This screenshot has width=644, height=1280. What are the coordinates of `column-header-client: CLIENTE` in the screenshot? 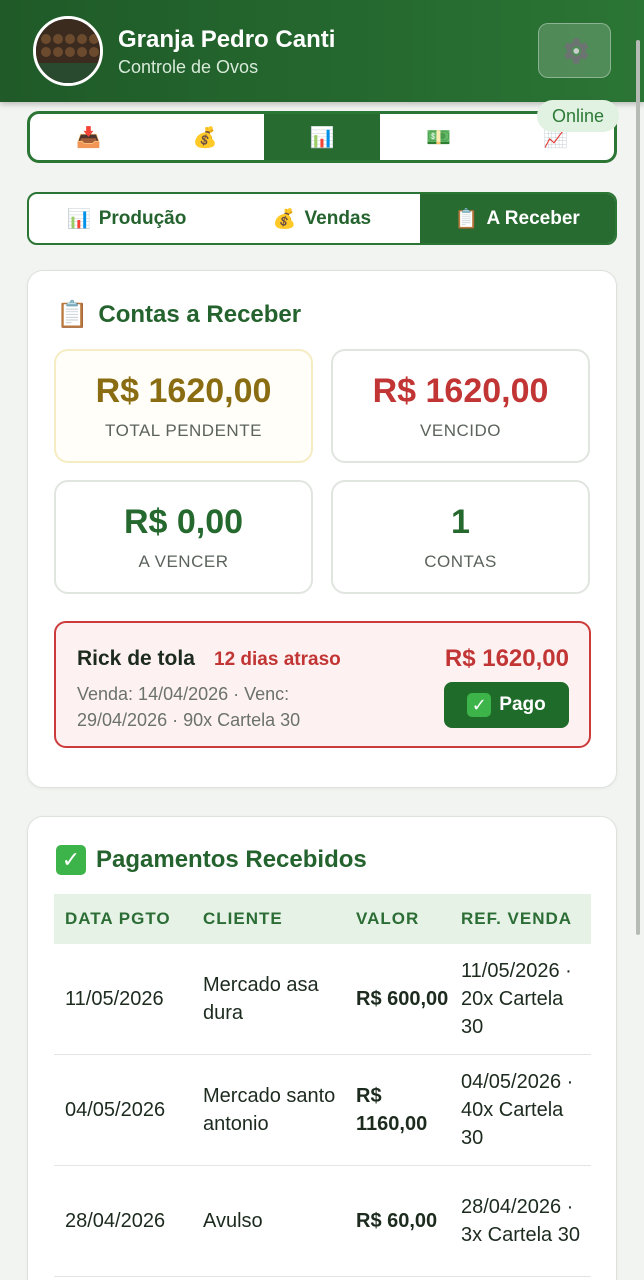 It's located at (243, 918).